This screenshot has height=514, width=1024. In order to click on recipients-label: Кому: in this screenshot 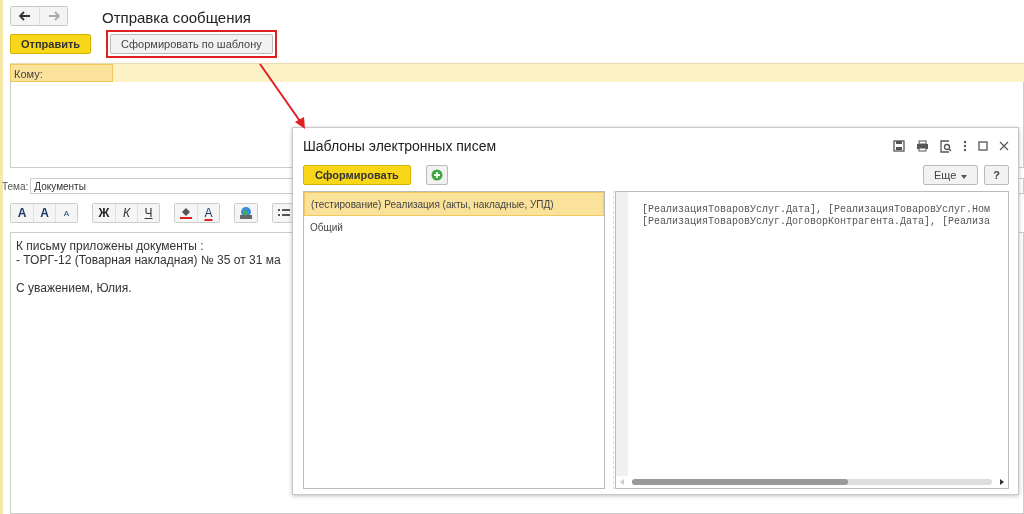, I will do `click(61, 73)`.